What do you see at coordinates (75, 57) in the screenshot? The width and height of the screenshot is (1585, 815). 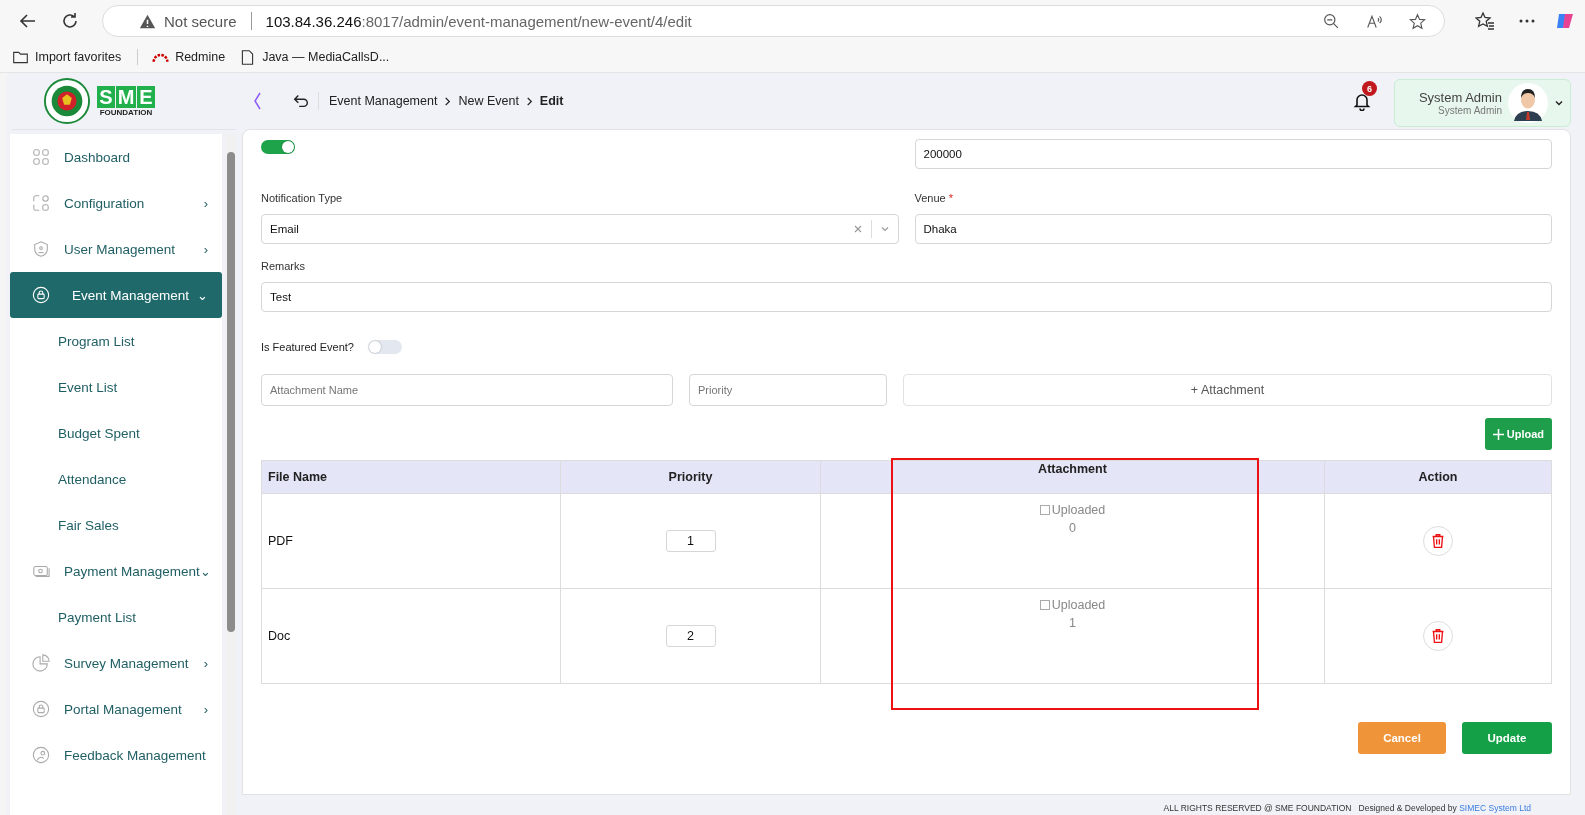 I see `bookmark: Import favorites` at bounding box center [75, 57].